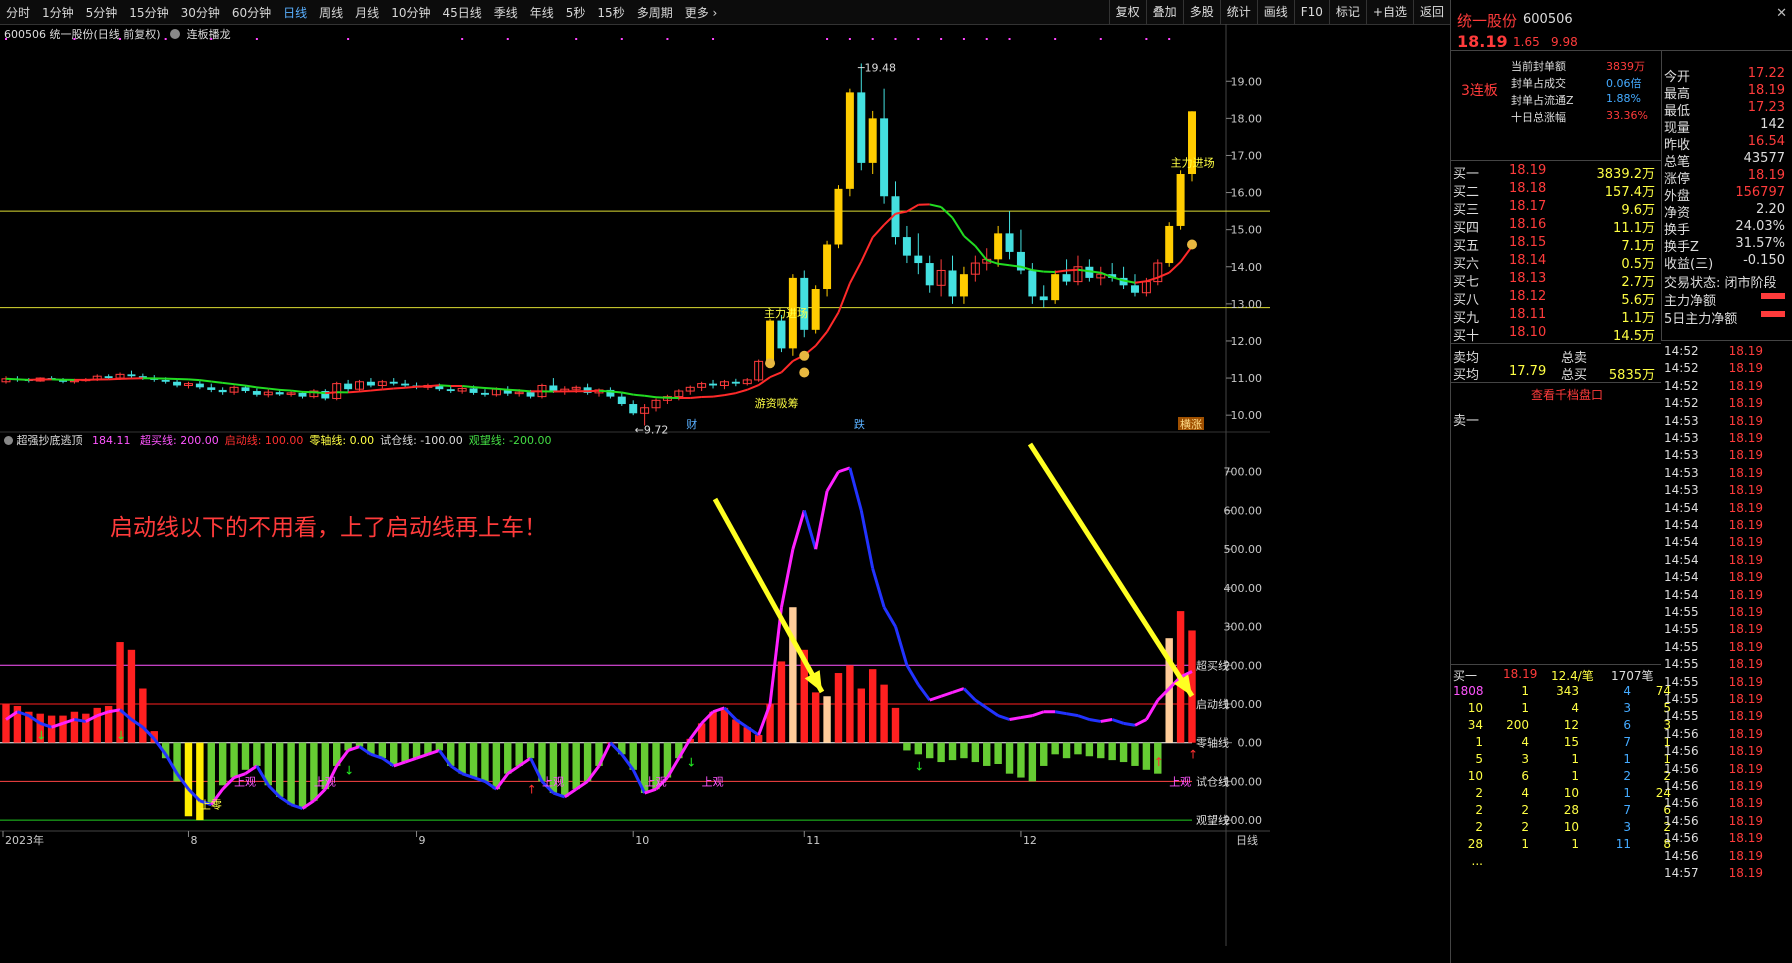  Describe the element at coordinates (295, 12) in the screenshot. I see `period-tab-6: 日线` at that location.